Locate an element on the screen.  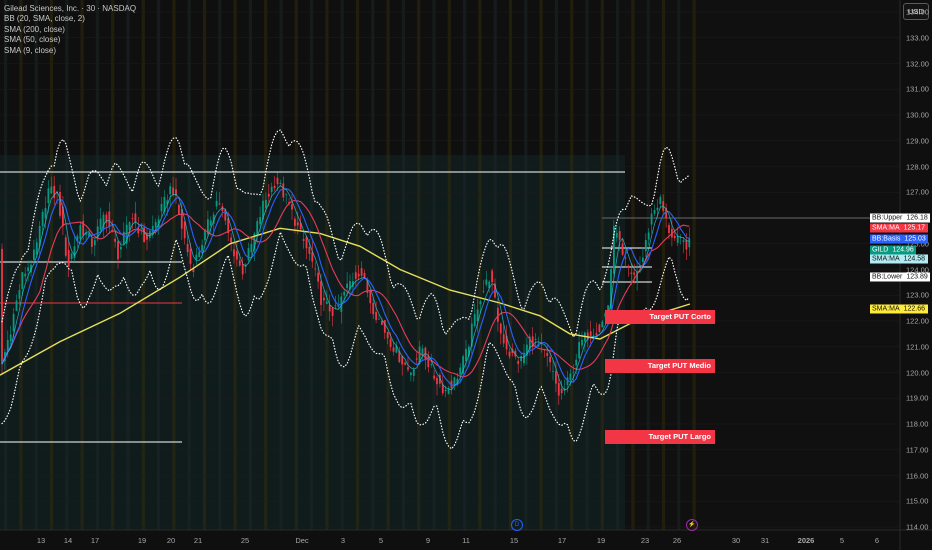
time-tick-label: 25 is located at coordinates (245, 540).